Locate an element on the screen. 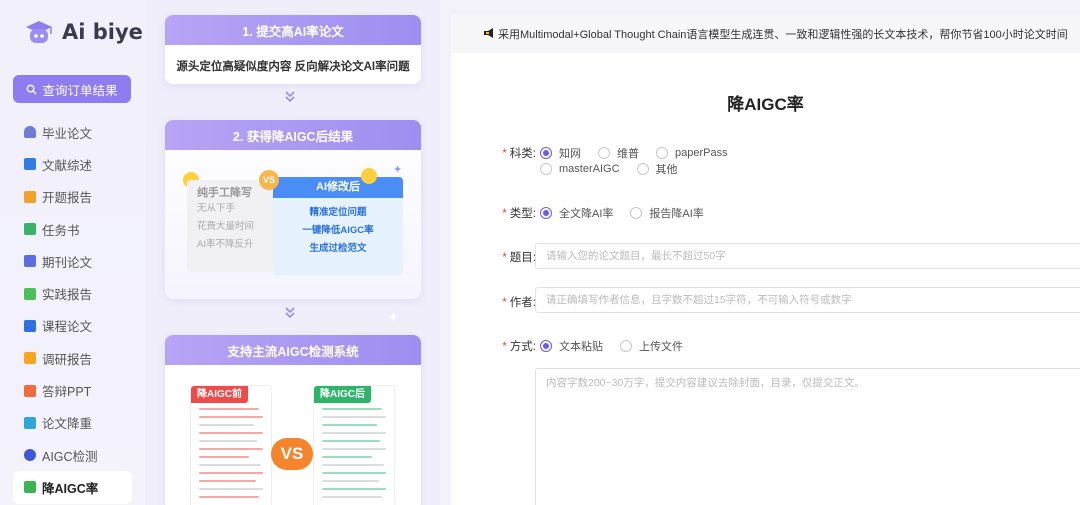  subject-radio-group: 知网 维普 paperPass masterAIGC 其他 is located at coordinates (681, 161).